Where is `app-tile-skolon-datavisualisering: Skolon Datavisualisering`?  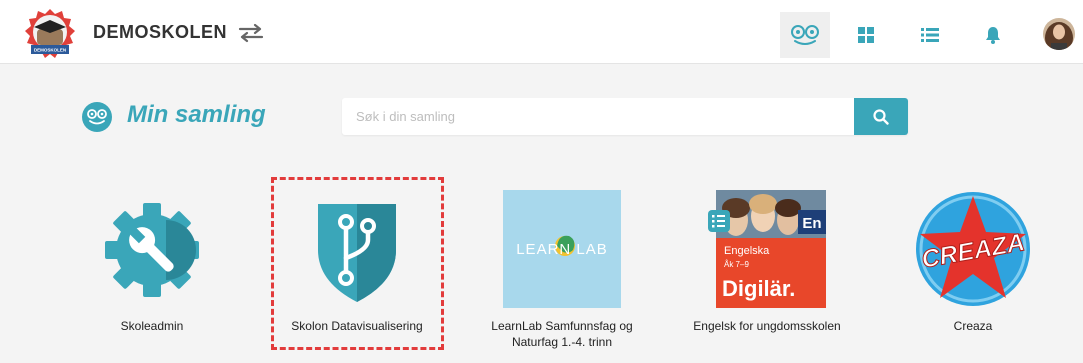
app-tile-skolon-datavisualisering: Skolon Datavisualisering is located at coordinates (357, 262).